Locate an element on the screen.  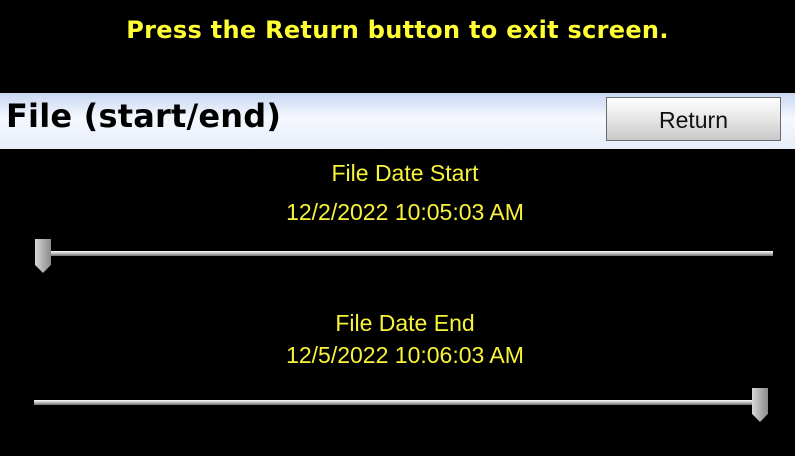
file-date-start-label: File Date Start is located at coordinates (405, 173).